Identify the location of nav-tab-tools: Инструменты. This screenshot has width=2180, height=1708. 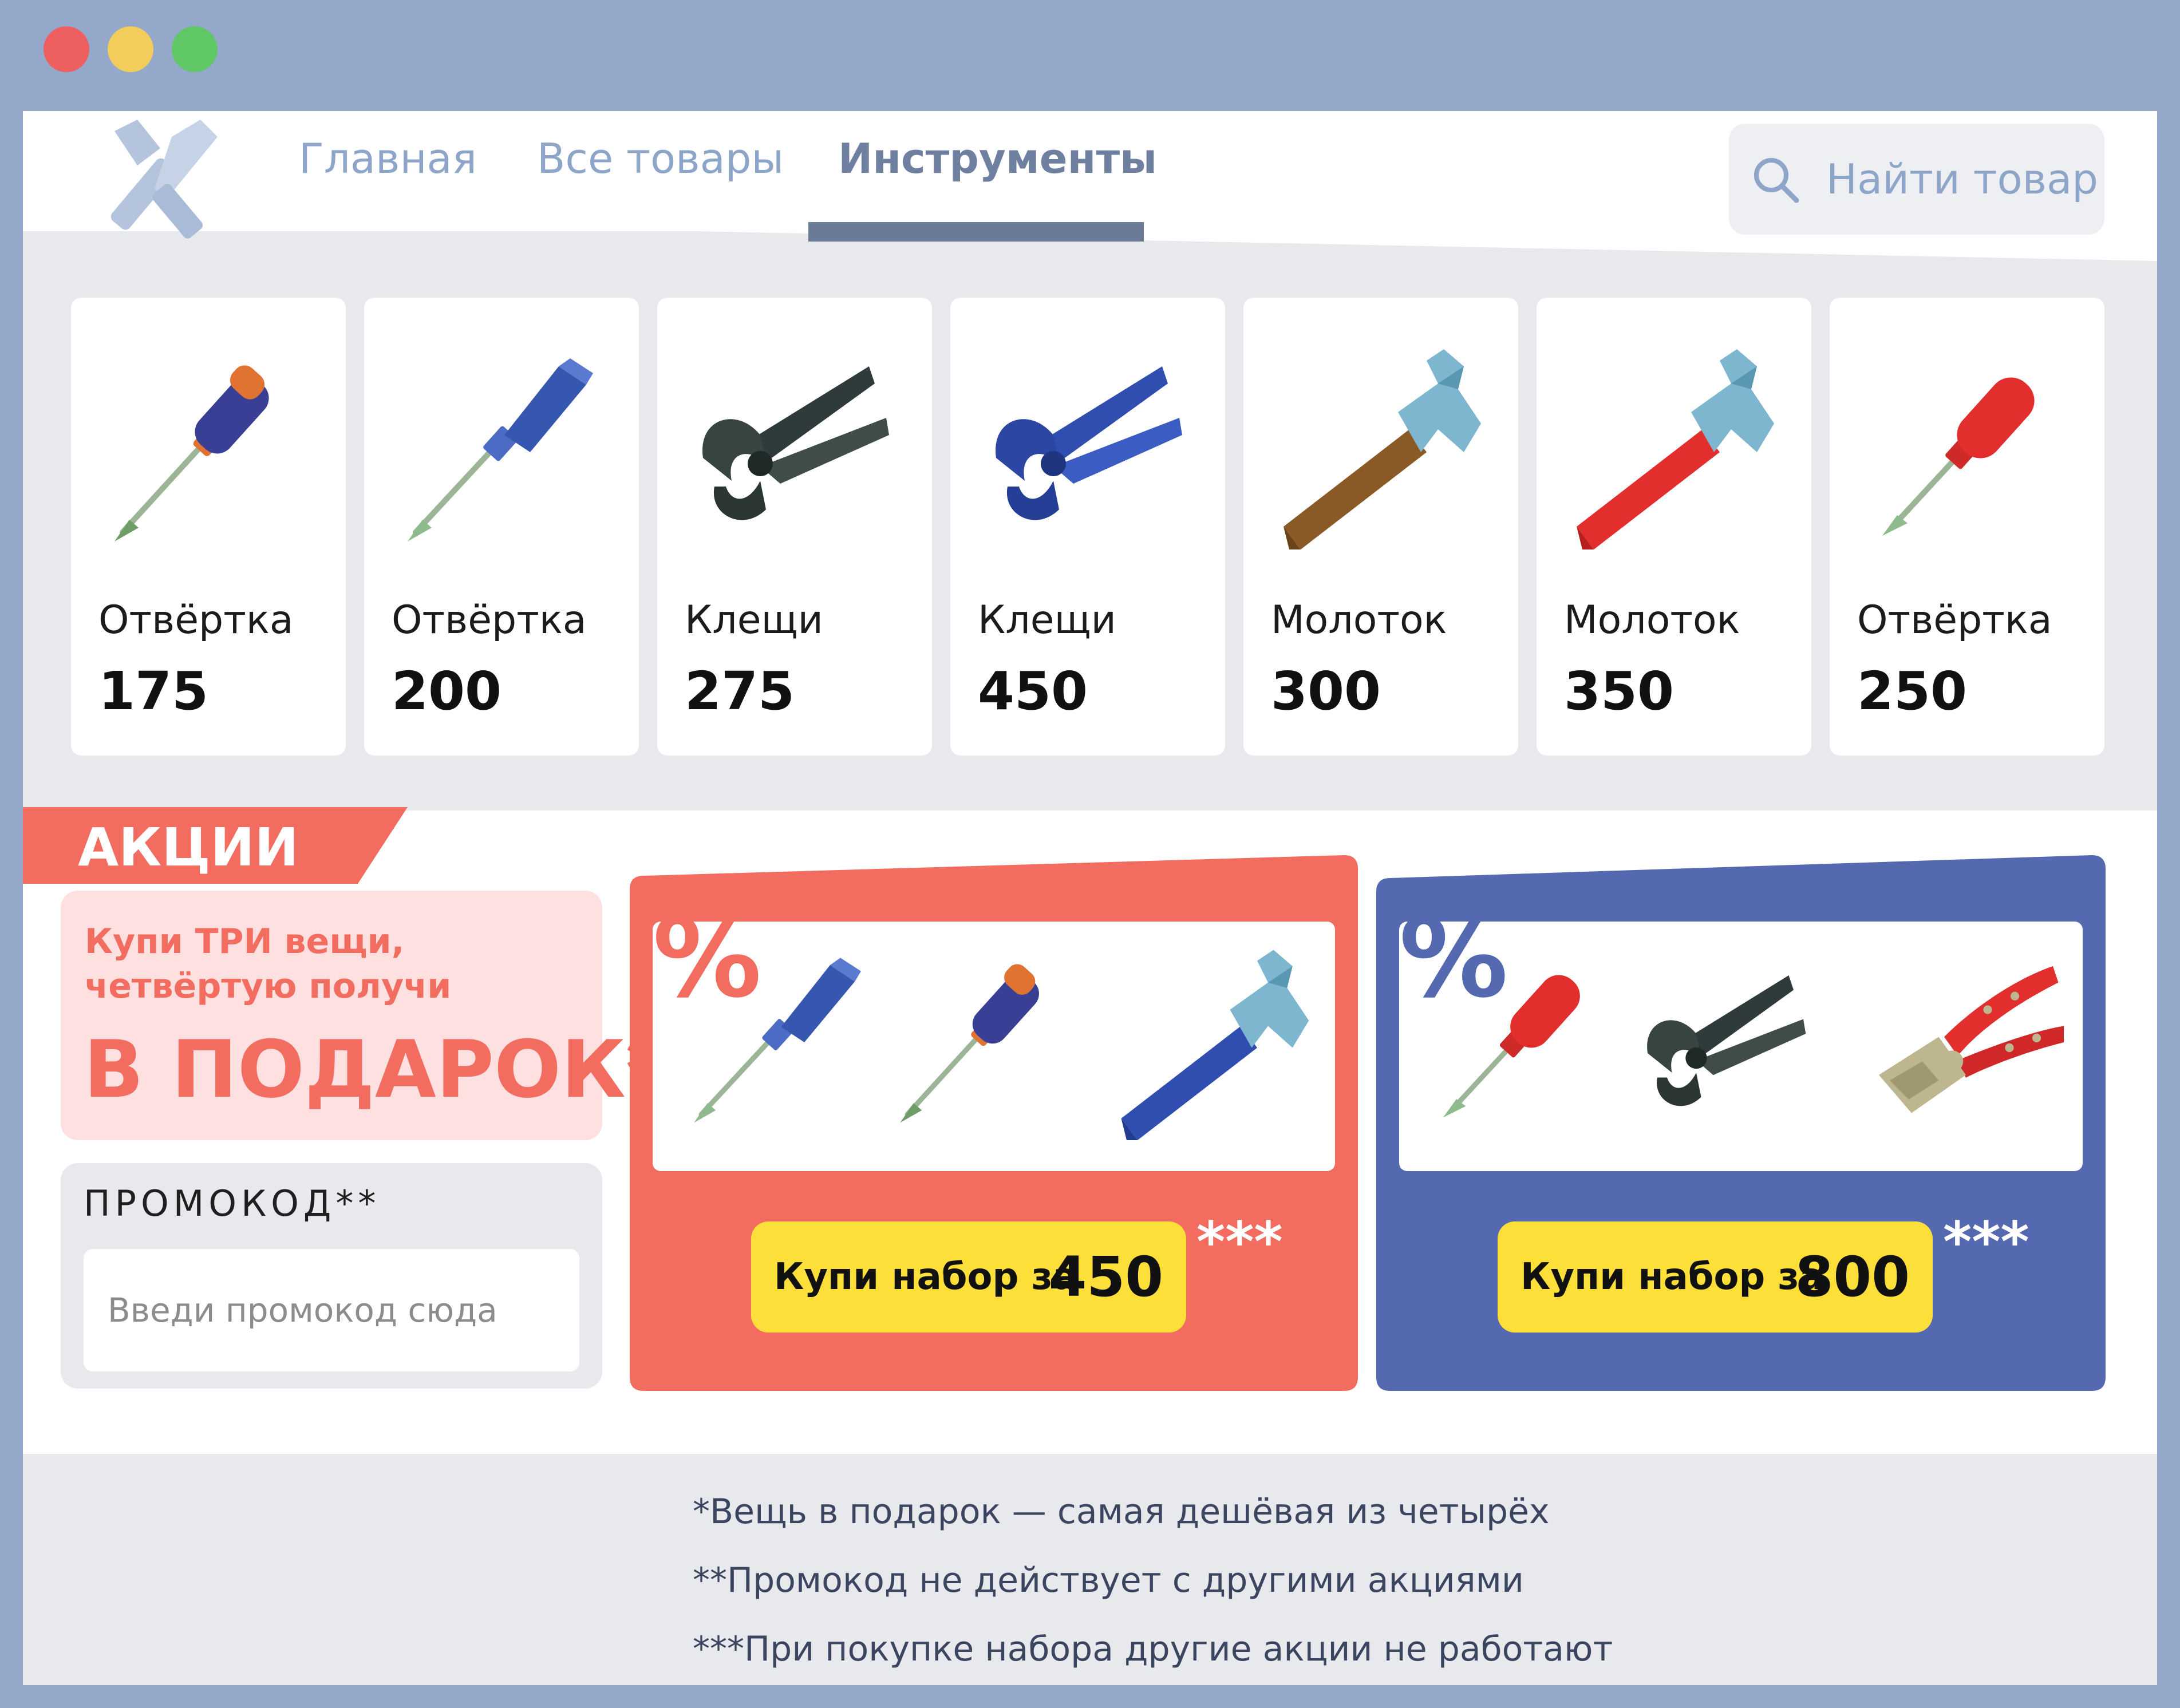
(997, 159).